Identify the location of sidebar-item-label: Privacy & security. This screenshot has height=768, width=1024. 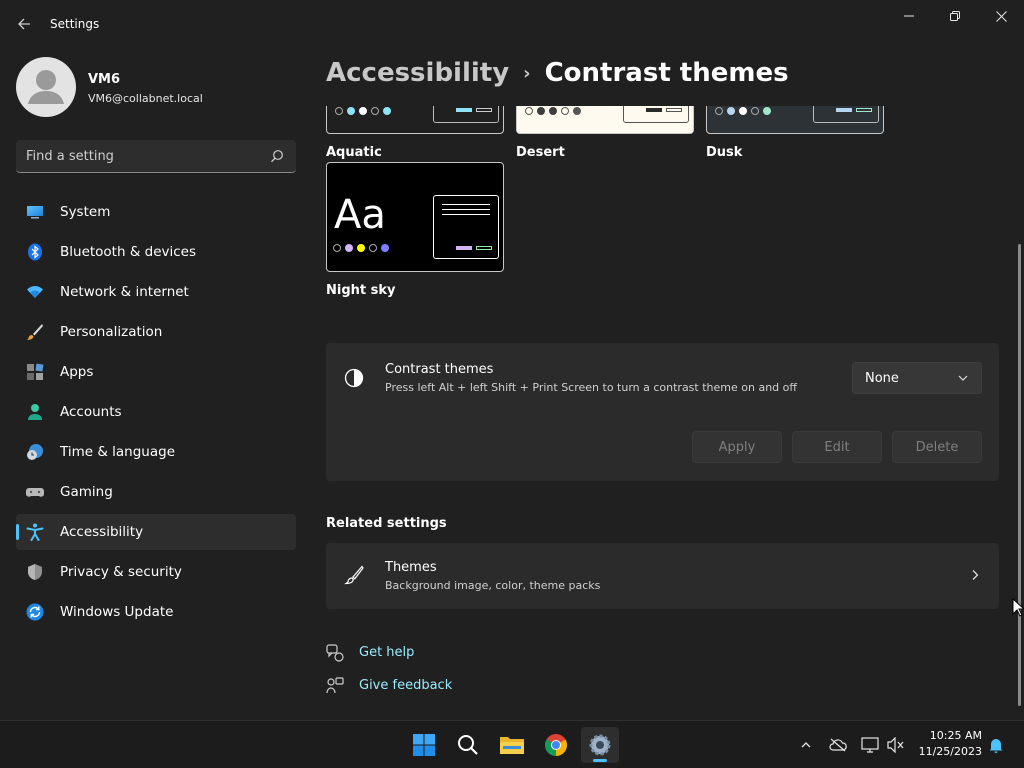
(121, 572).